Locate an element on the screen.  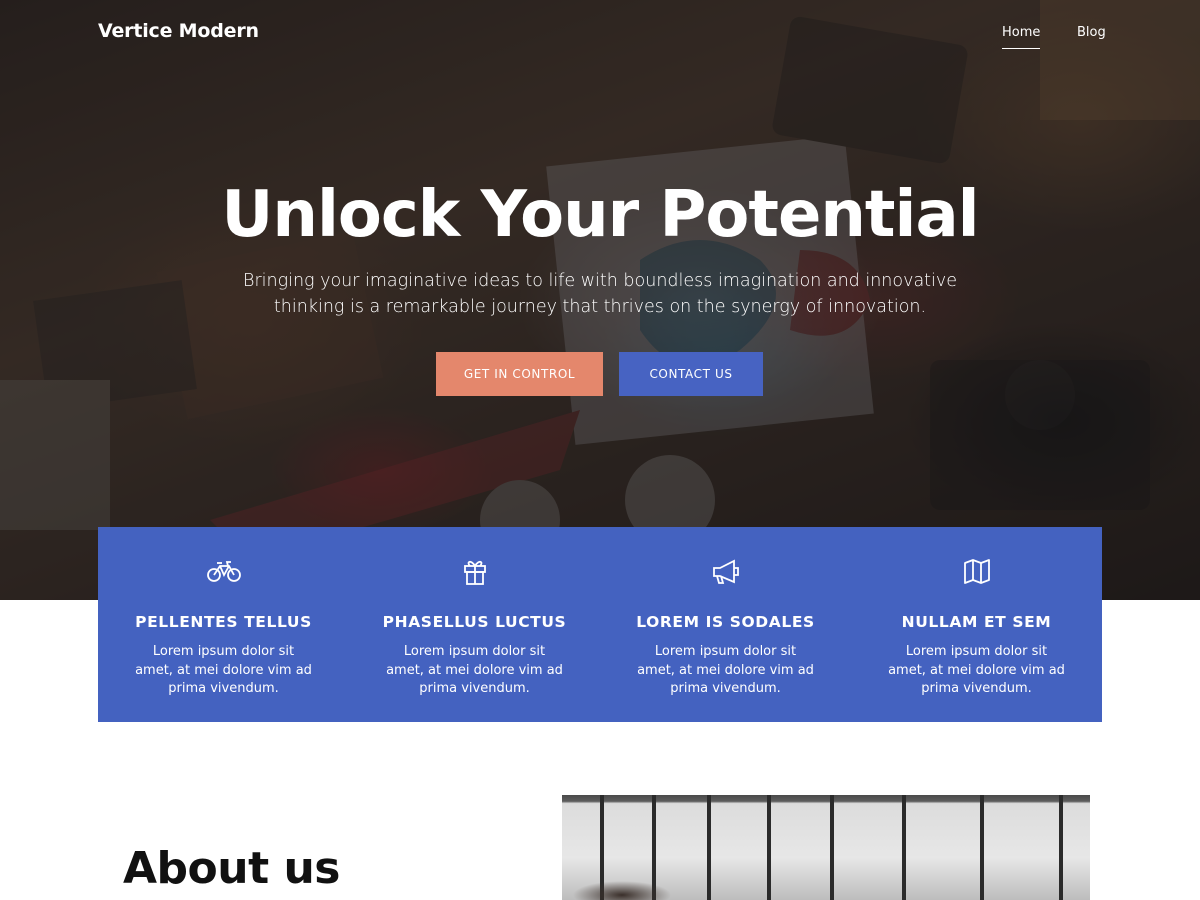
nav-item-blog: Blog is located at coordinates (1091, 32).